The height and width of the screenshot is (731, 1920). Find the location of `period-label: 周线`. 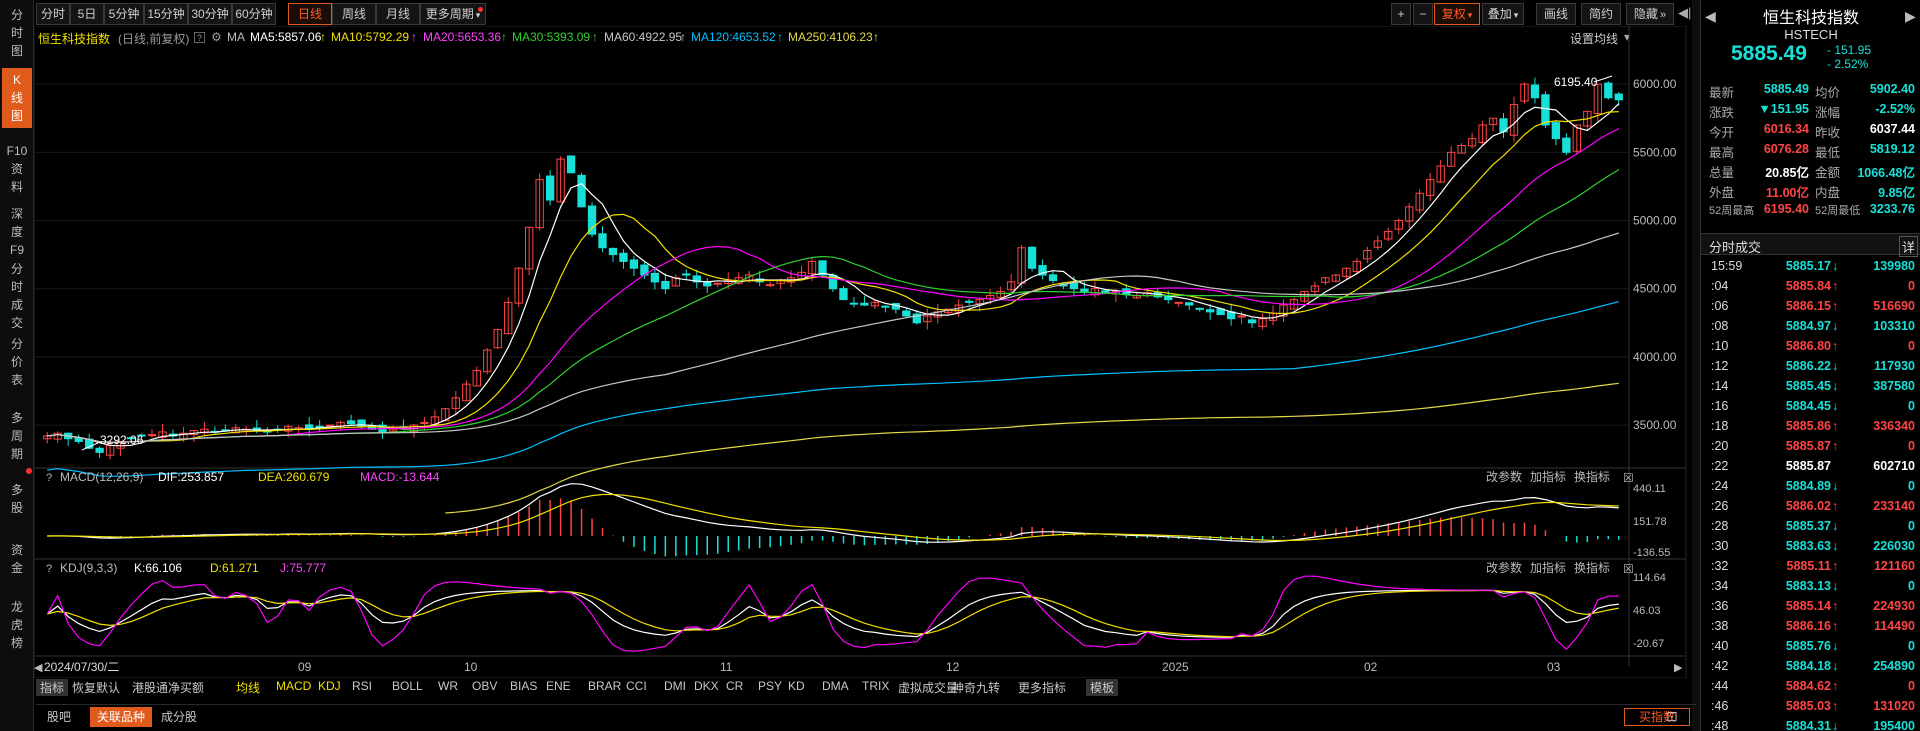

period-label: 周线 is located at coordinates (353, 14).